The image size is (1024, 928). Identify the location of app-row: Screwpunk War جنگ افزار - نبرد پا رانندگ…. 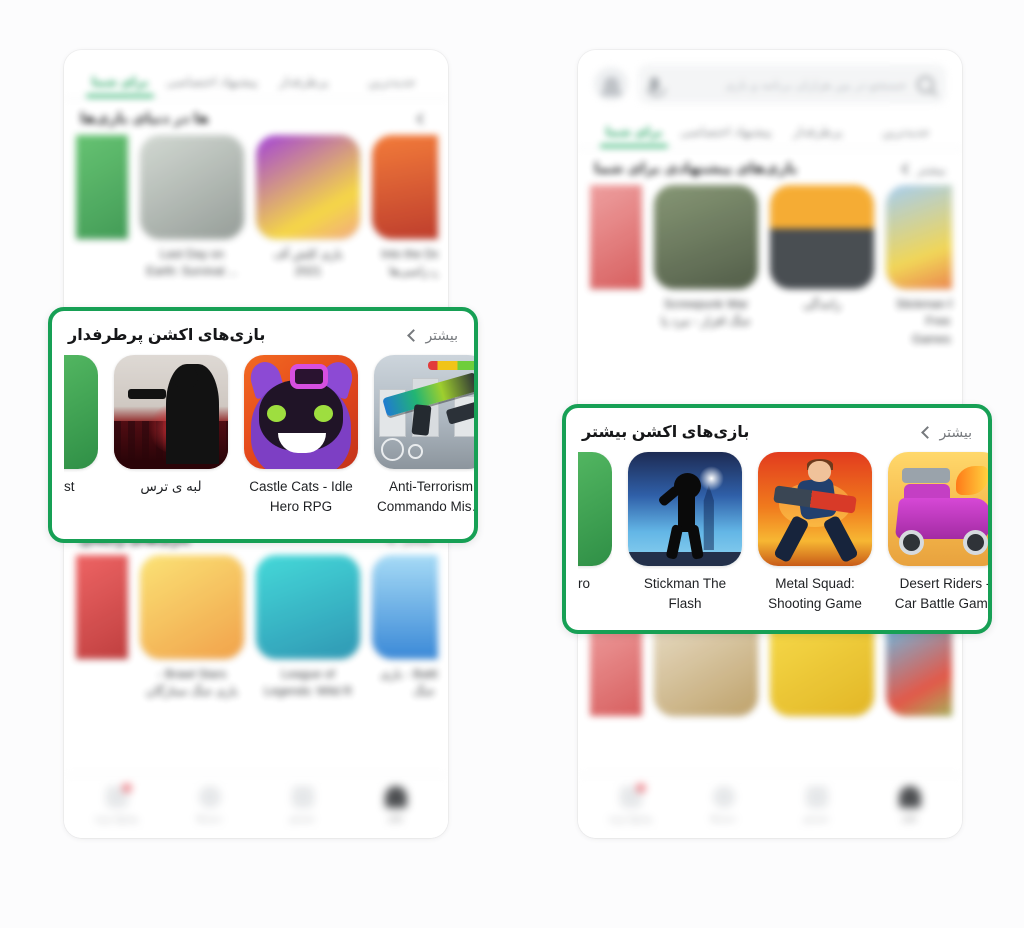
(770, 269).